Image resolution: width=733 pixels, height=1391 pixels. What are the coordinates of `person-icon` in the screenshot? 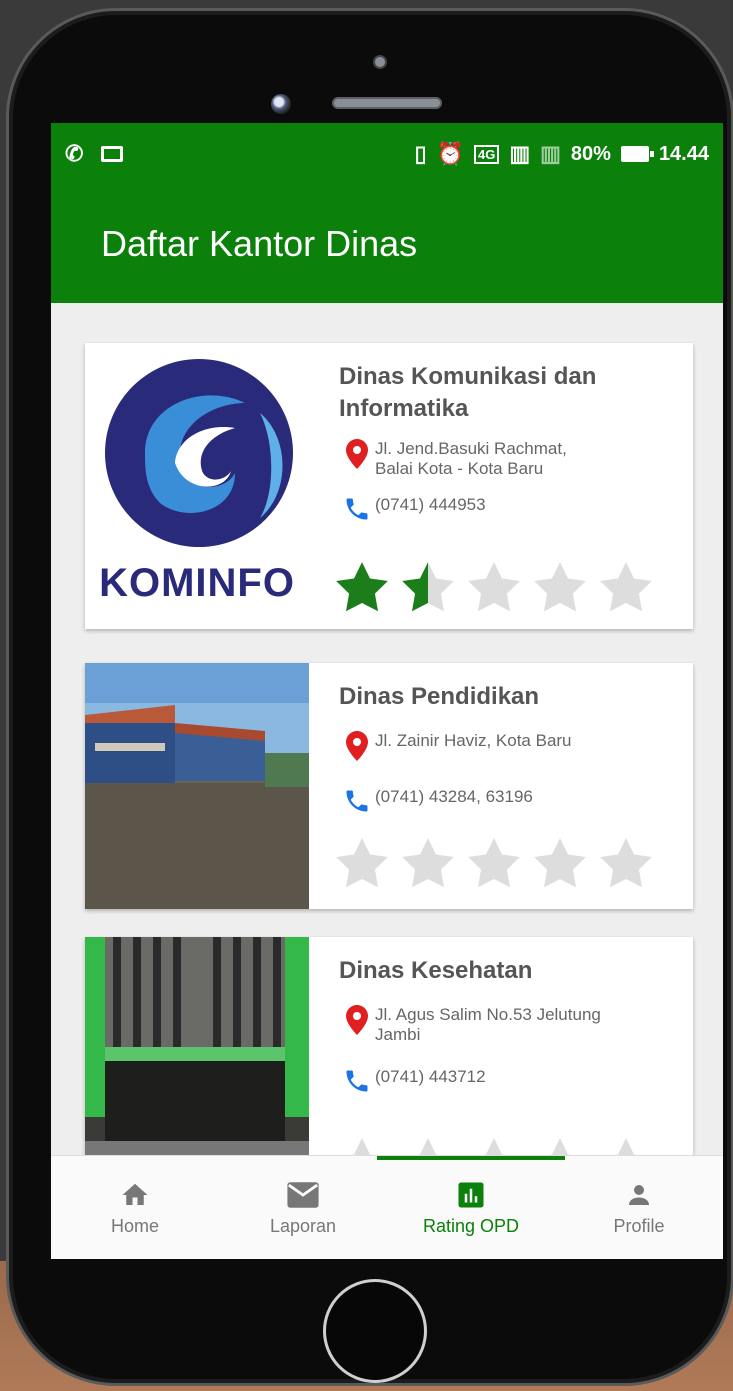 It's located at (639, 1195).